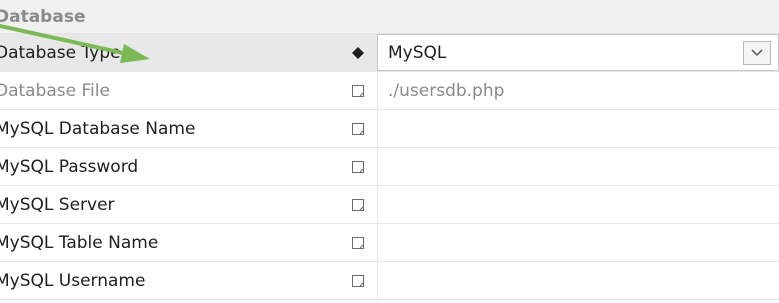 The width and height of the screenshot is (779, 303). I want to click on section-label: Database, so click(43, 17).